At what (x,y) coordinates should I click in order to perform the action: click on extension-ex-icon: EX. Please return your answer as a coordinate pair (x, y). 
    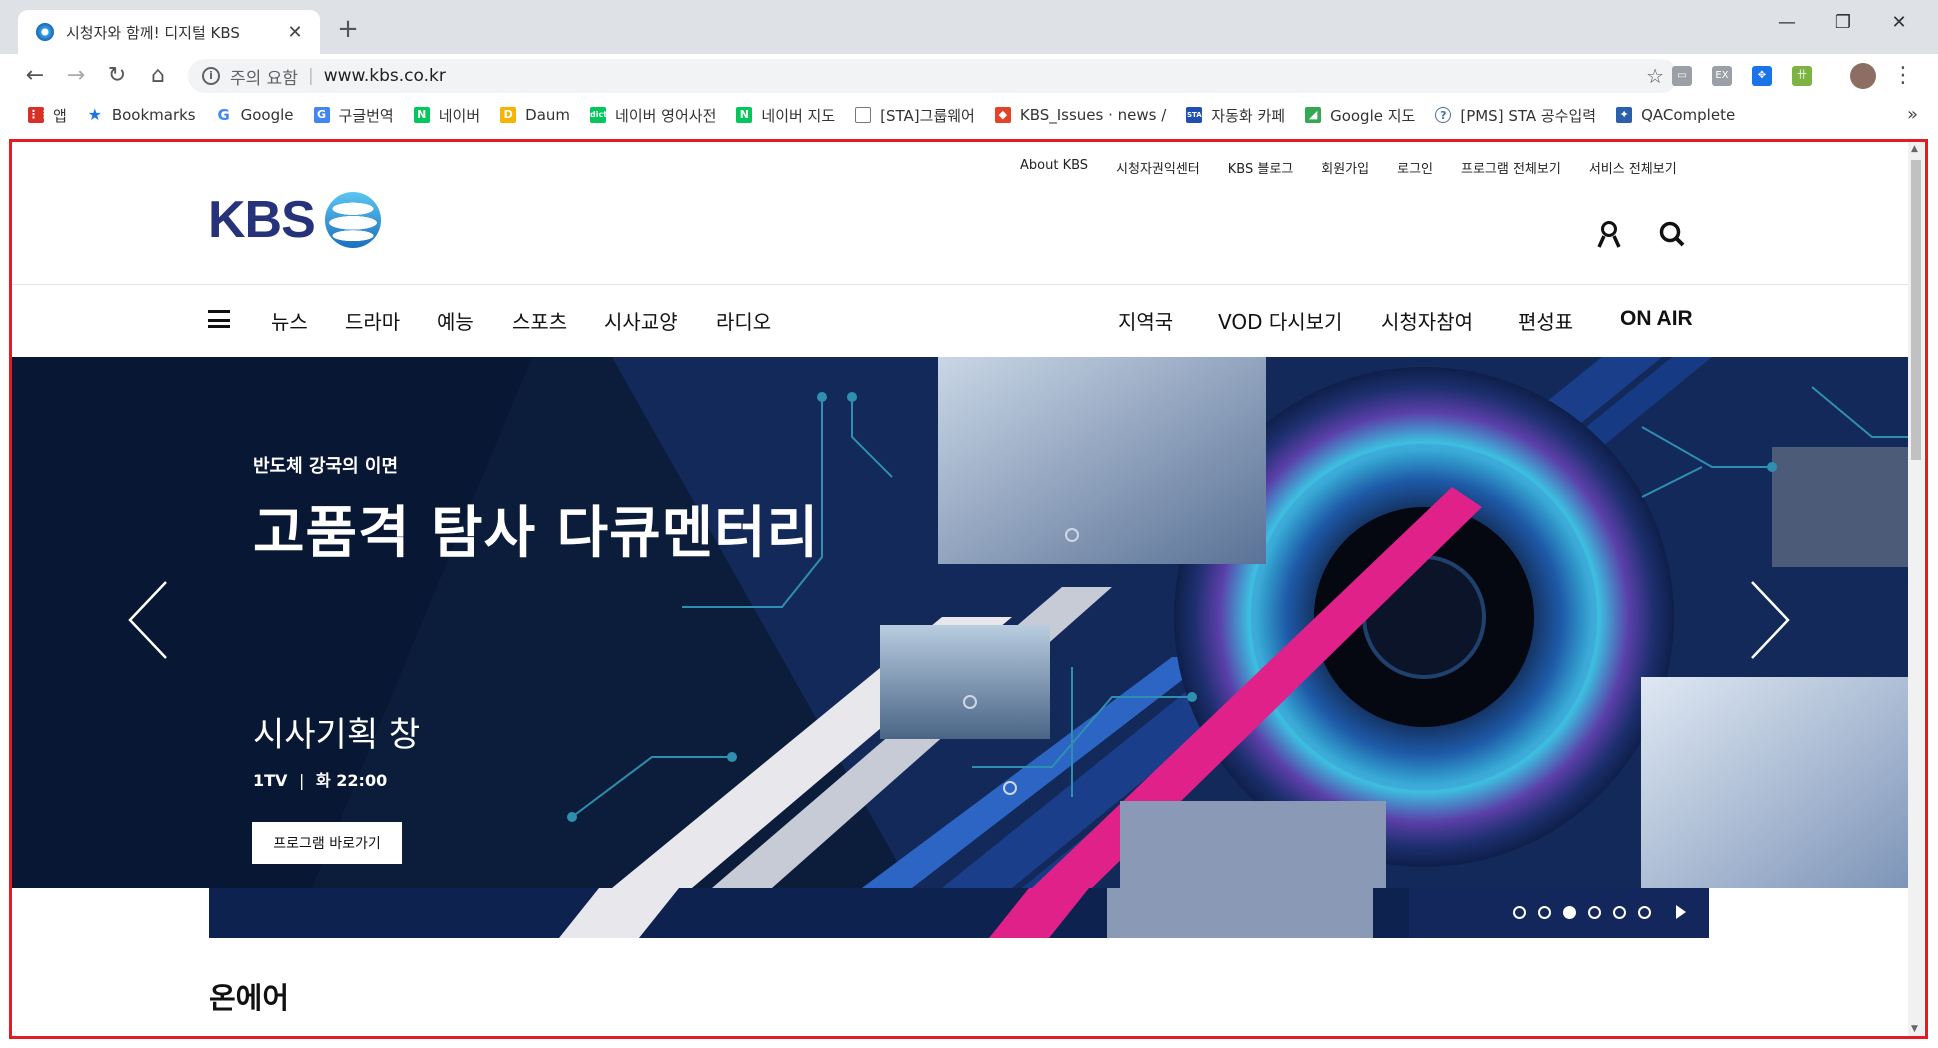
    Looking at the image, I should click on (1722, 76).